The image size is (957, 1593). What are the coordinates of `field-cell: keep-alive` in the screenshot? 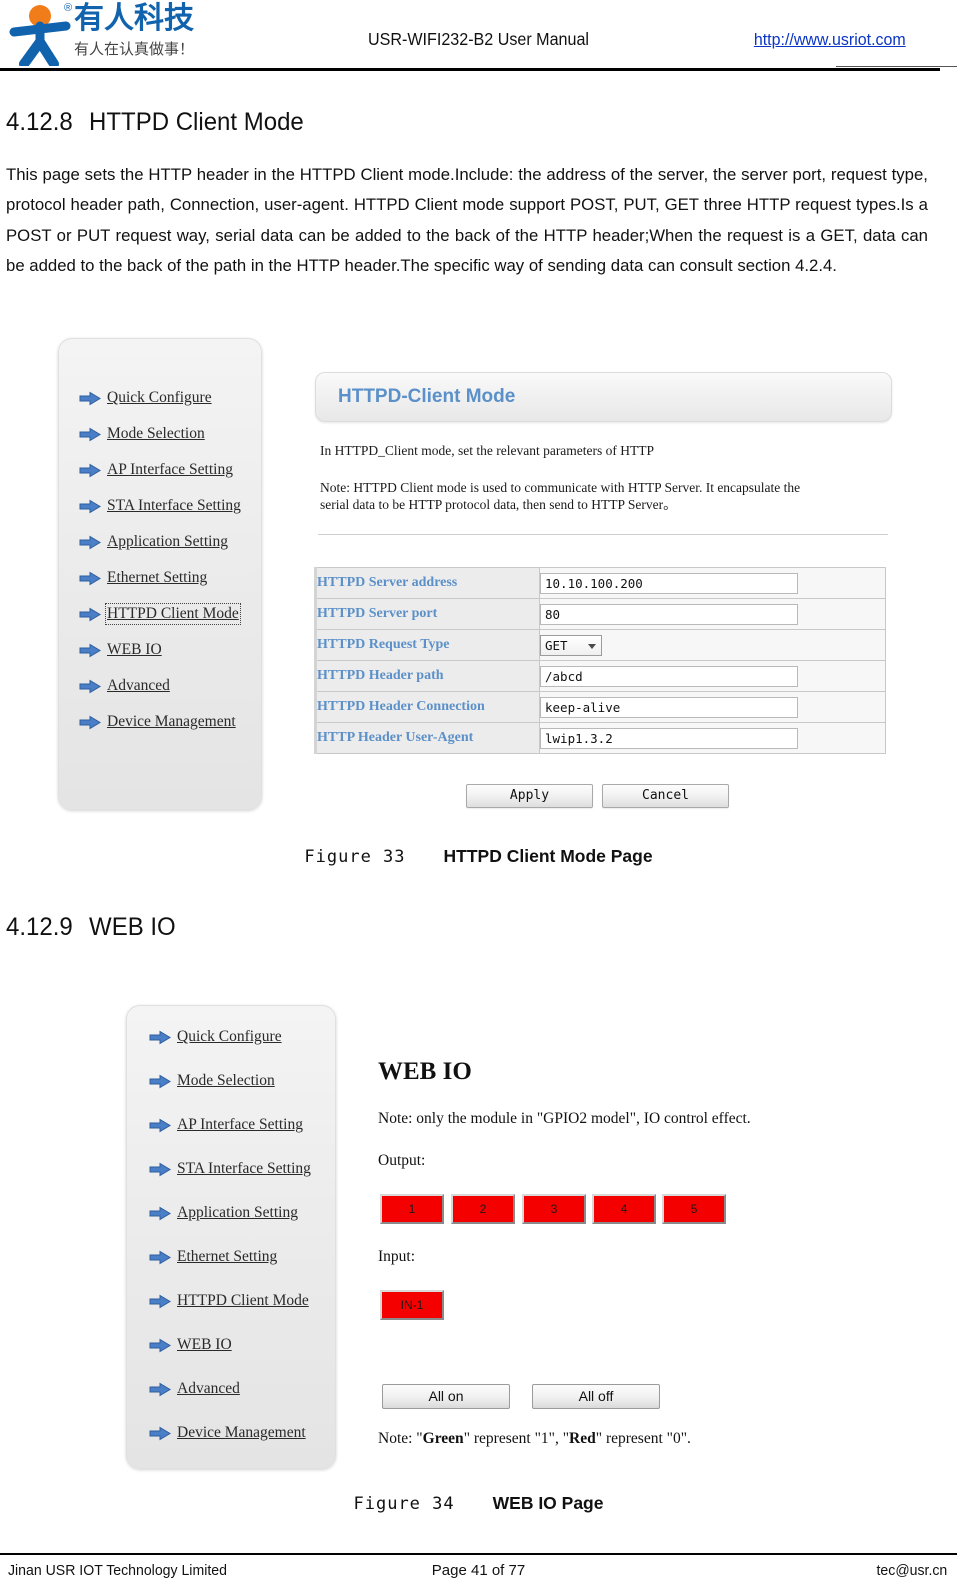 It's located at (712, 707).